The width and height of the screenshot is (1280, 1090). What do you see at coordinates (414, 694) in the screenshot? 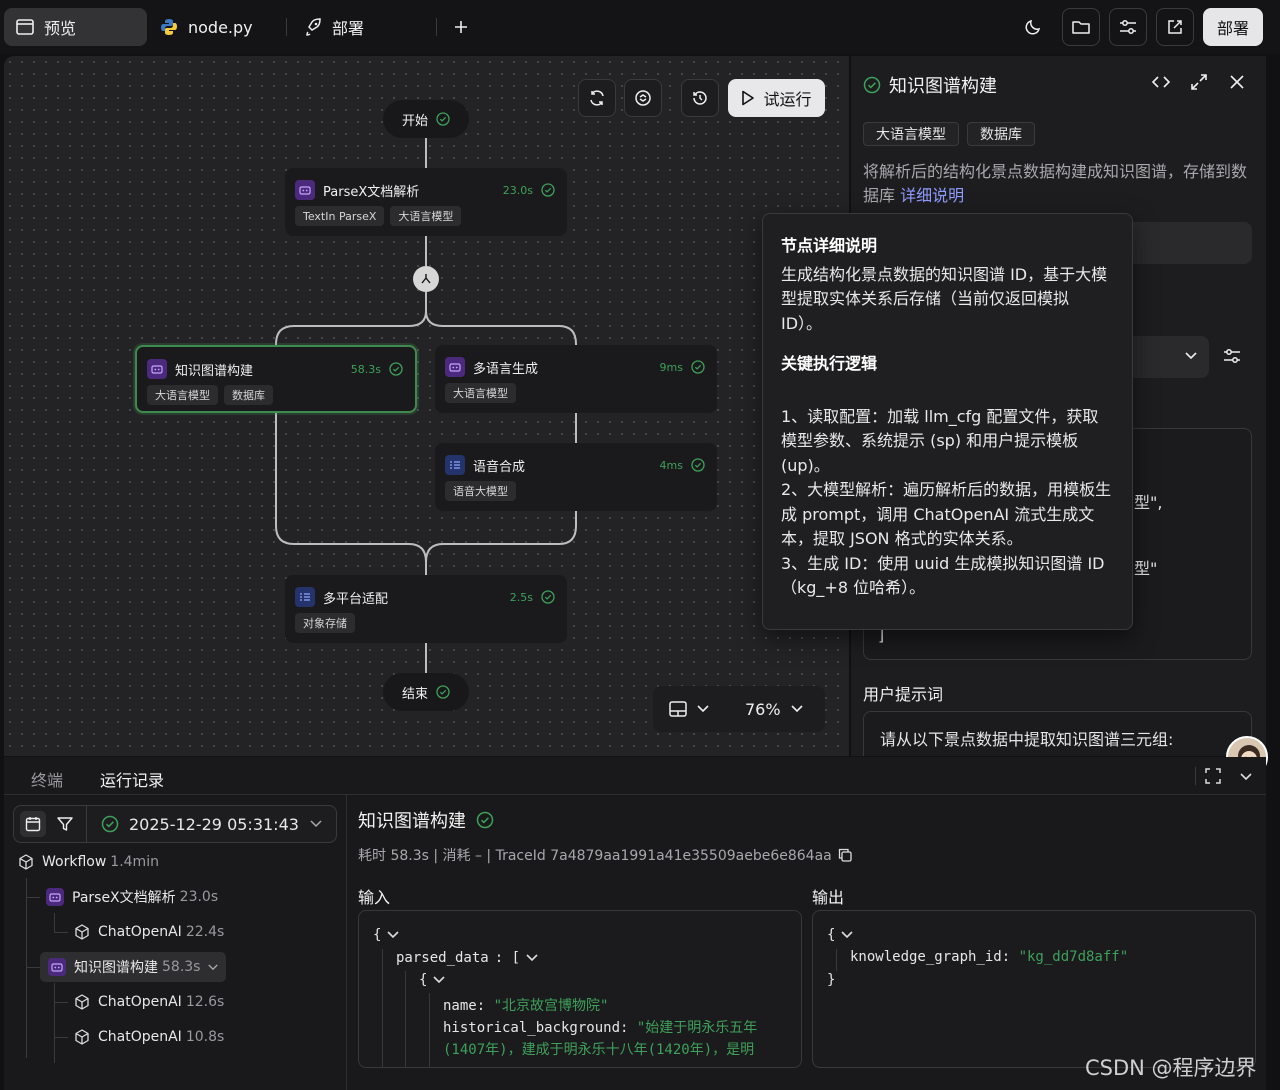
I see `end-label: 结束` at bounding box center [414, 694].